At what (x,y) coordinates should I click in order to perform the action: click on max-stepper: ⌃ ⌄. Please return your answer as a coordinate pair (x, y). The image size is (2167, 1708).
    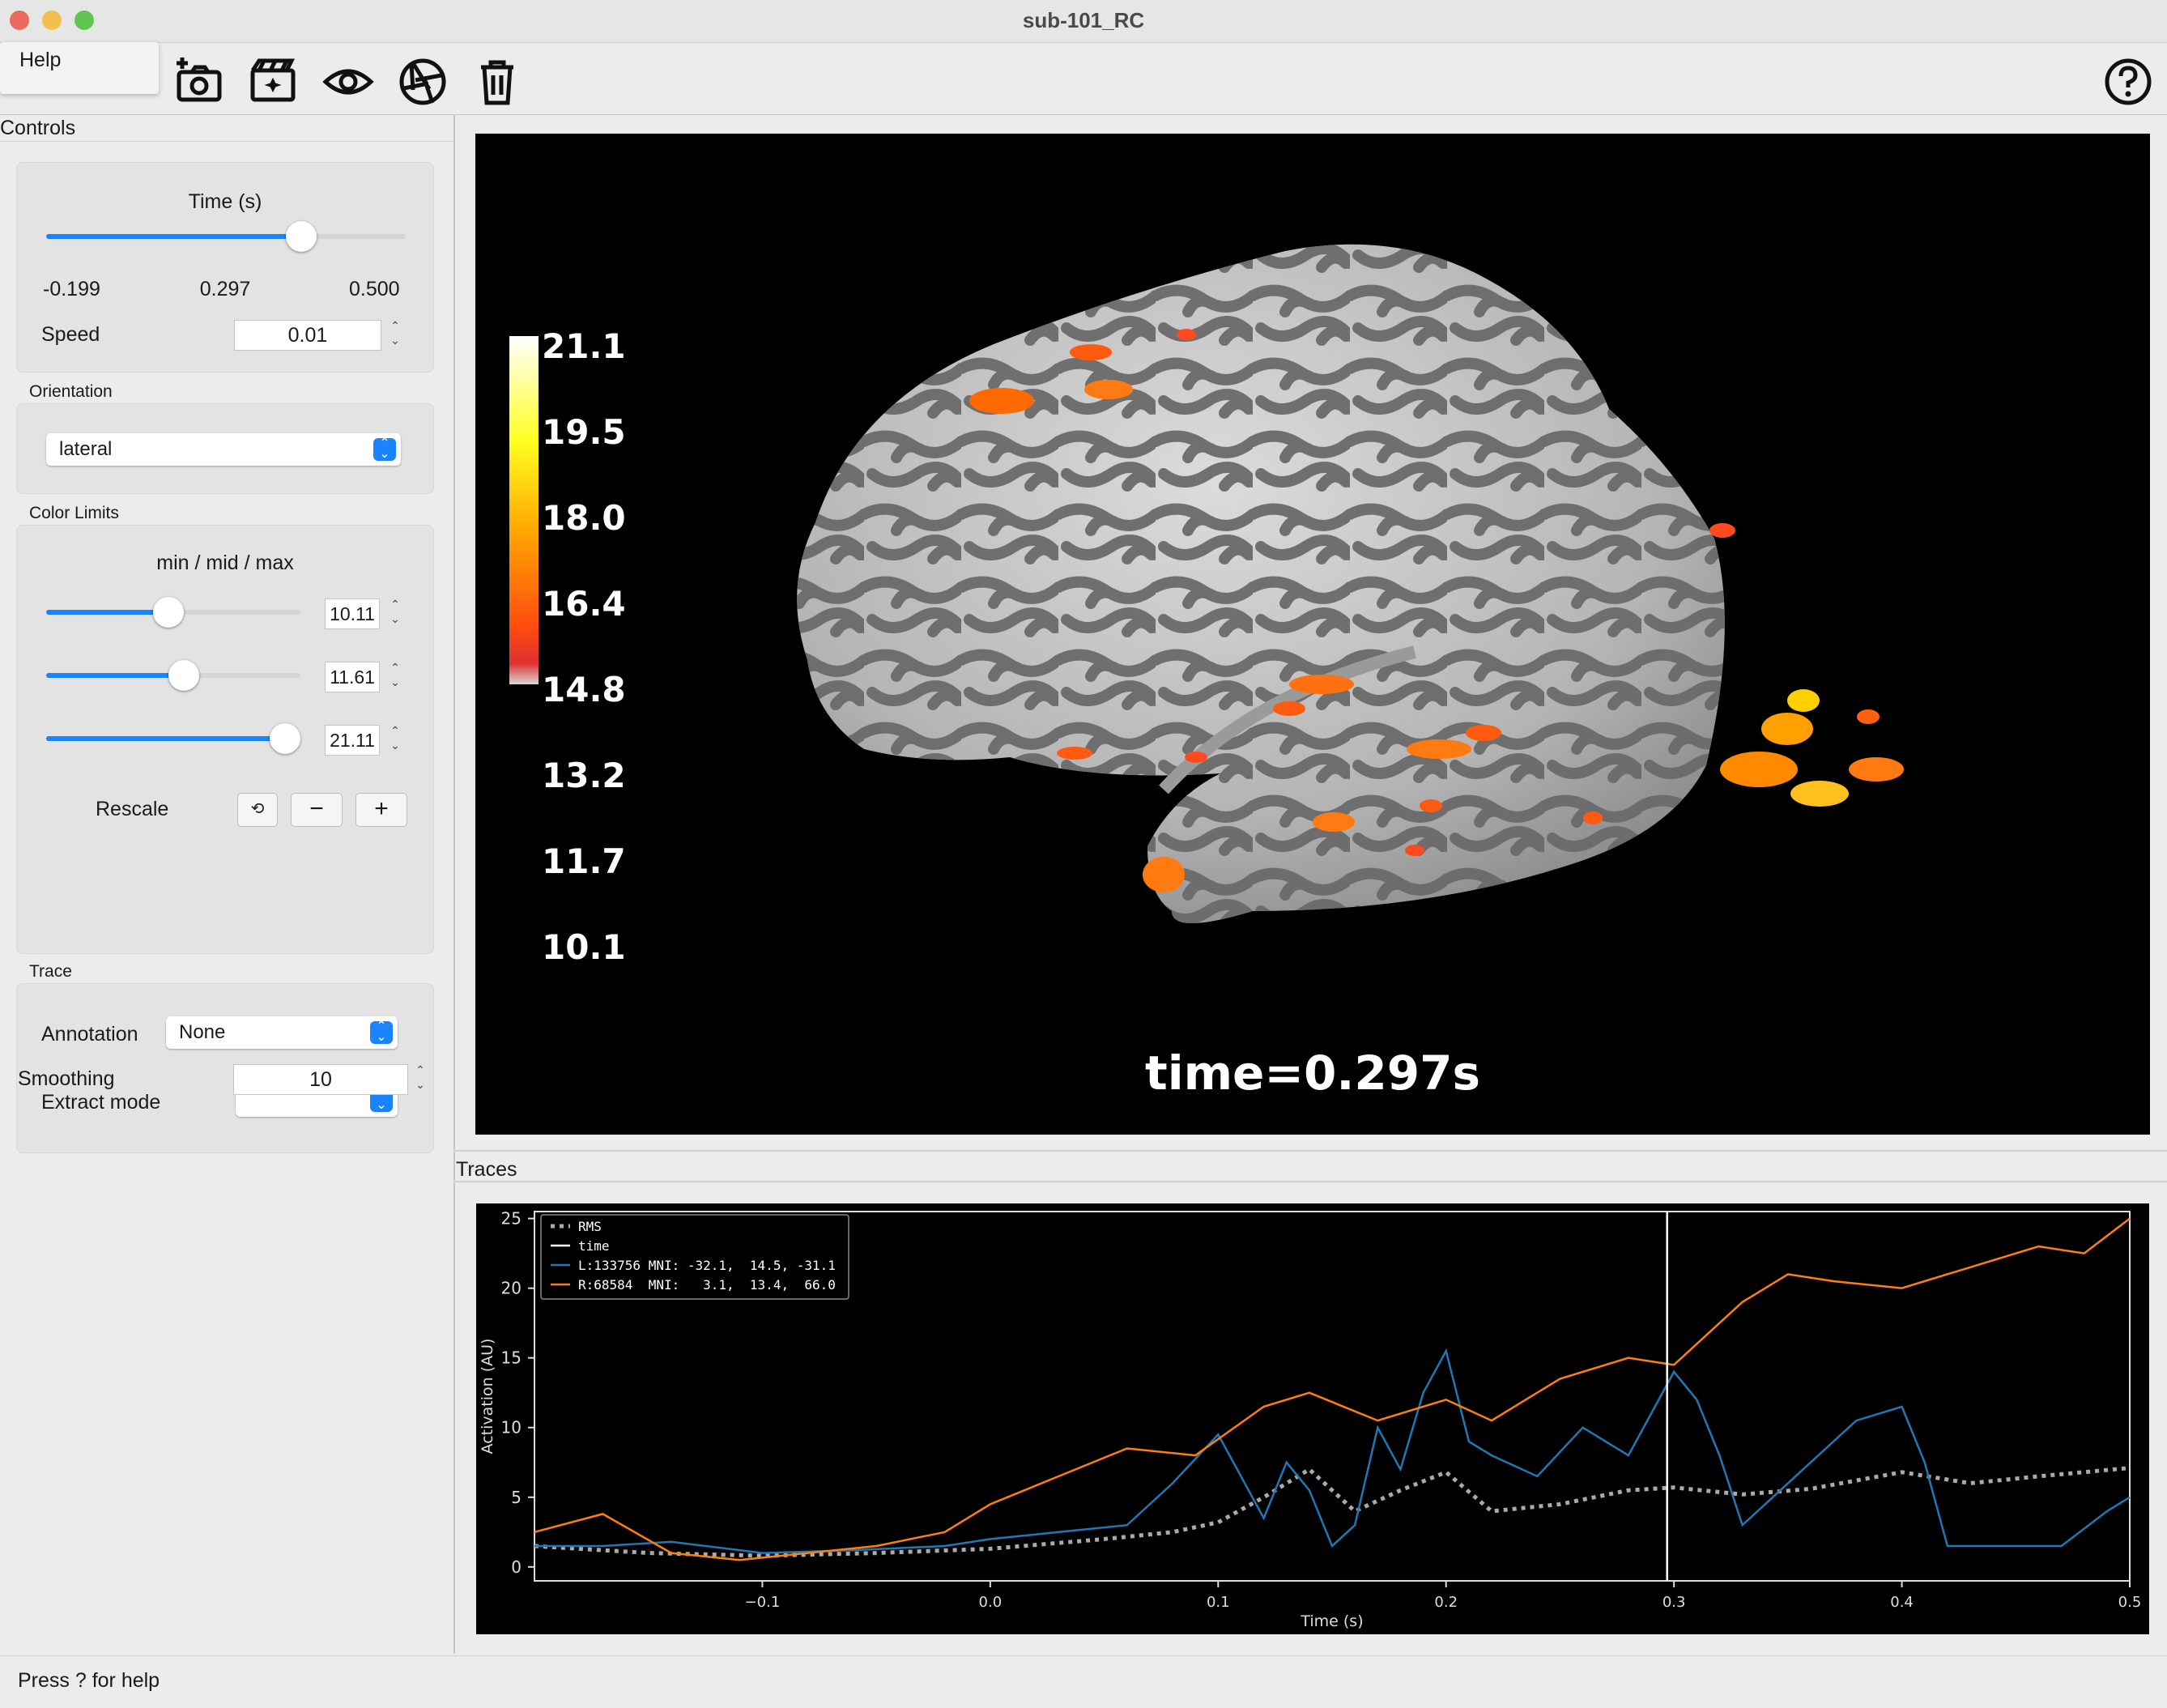
    Looking at the image, I should click on (395, 739).